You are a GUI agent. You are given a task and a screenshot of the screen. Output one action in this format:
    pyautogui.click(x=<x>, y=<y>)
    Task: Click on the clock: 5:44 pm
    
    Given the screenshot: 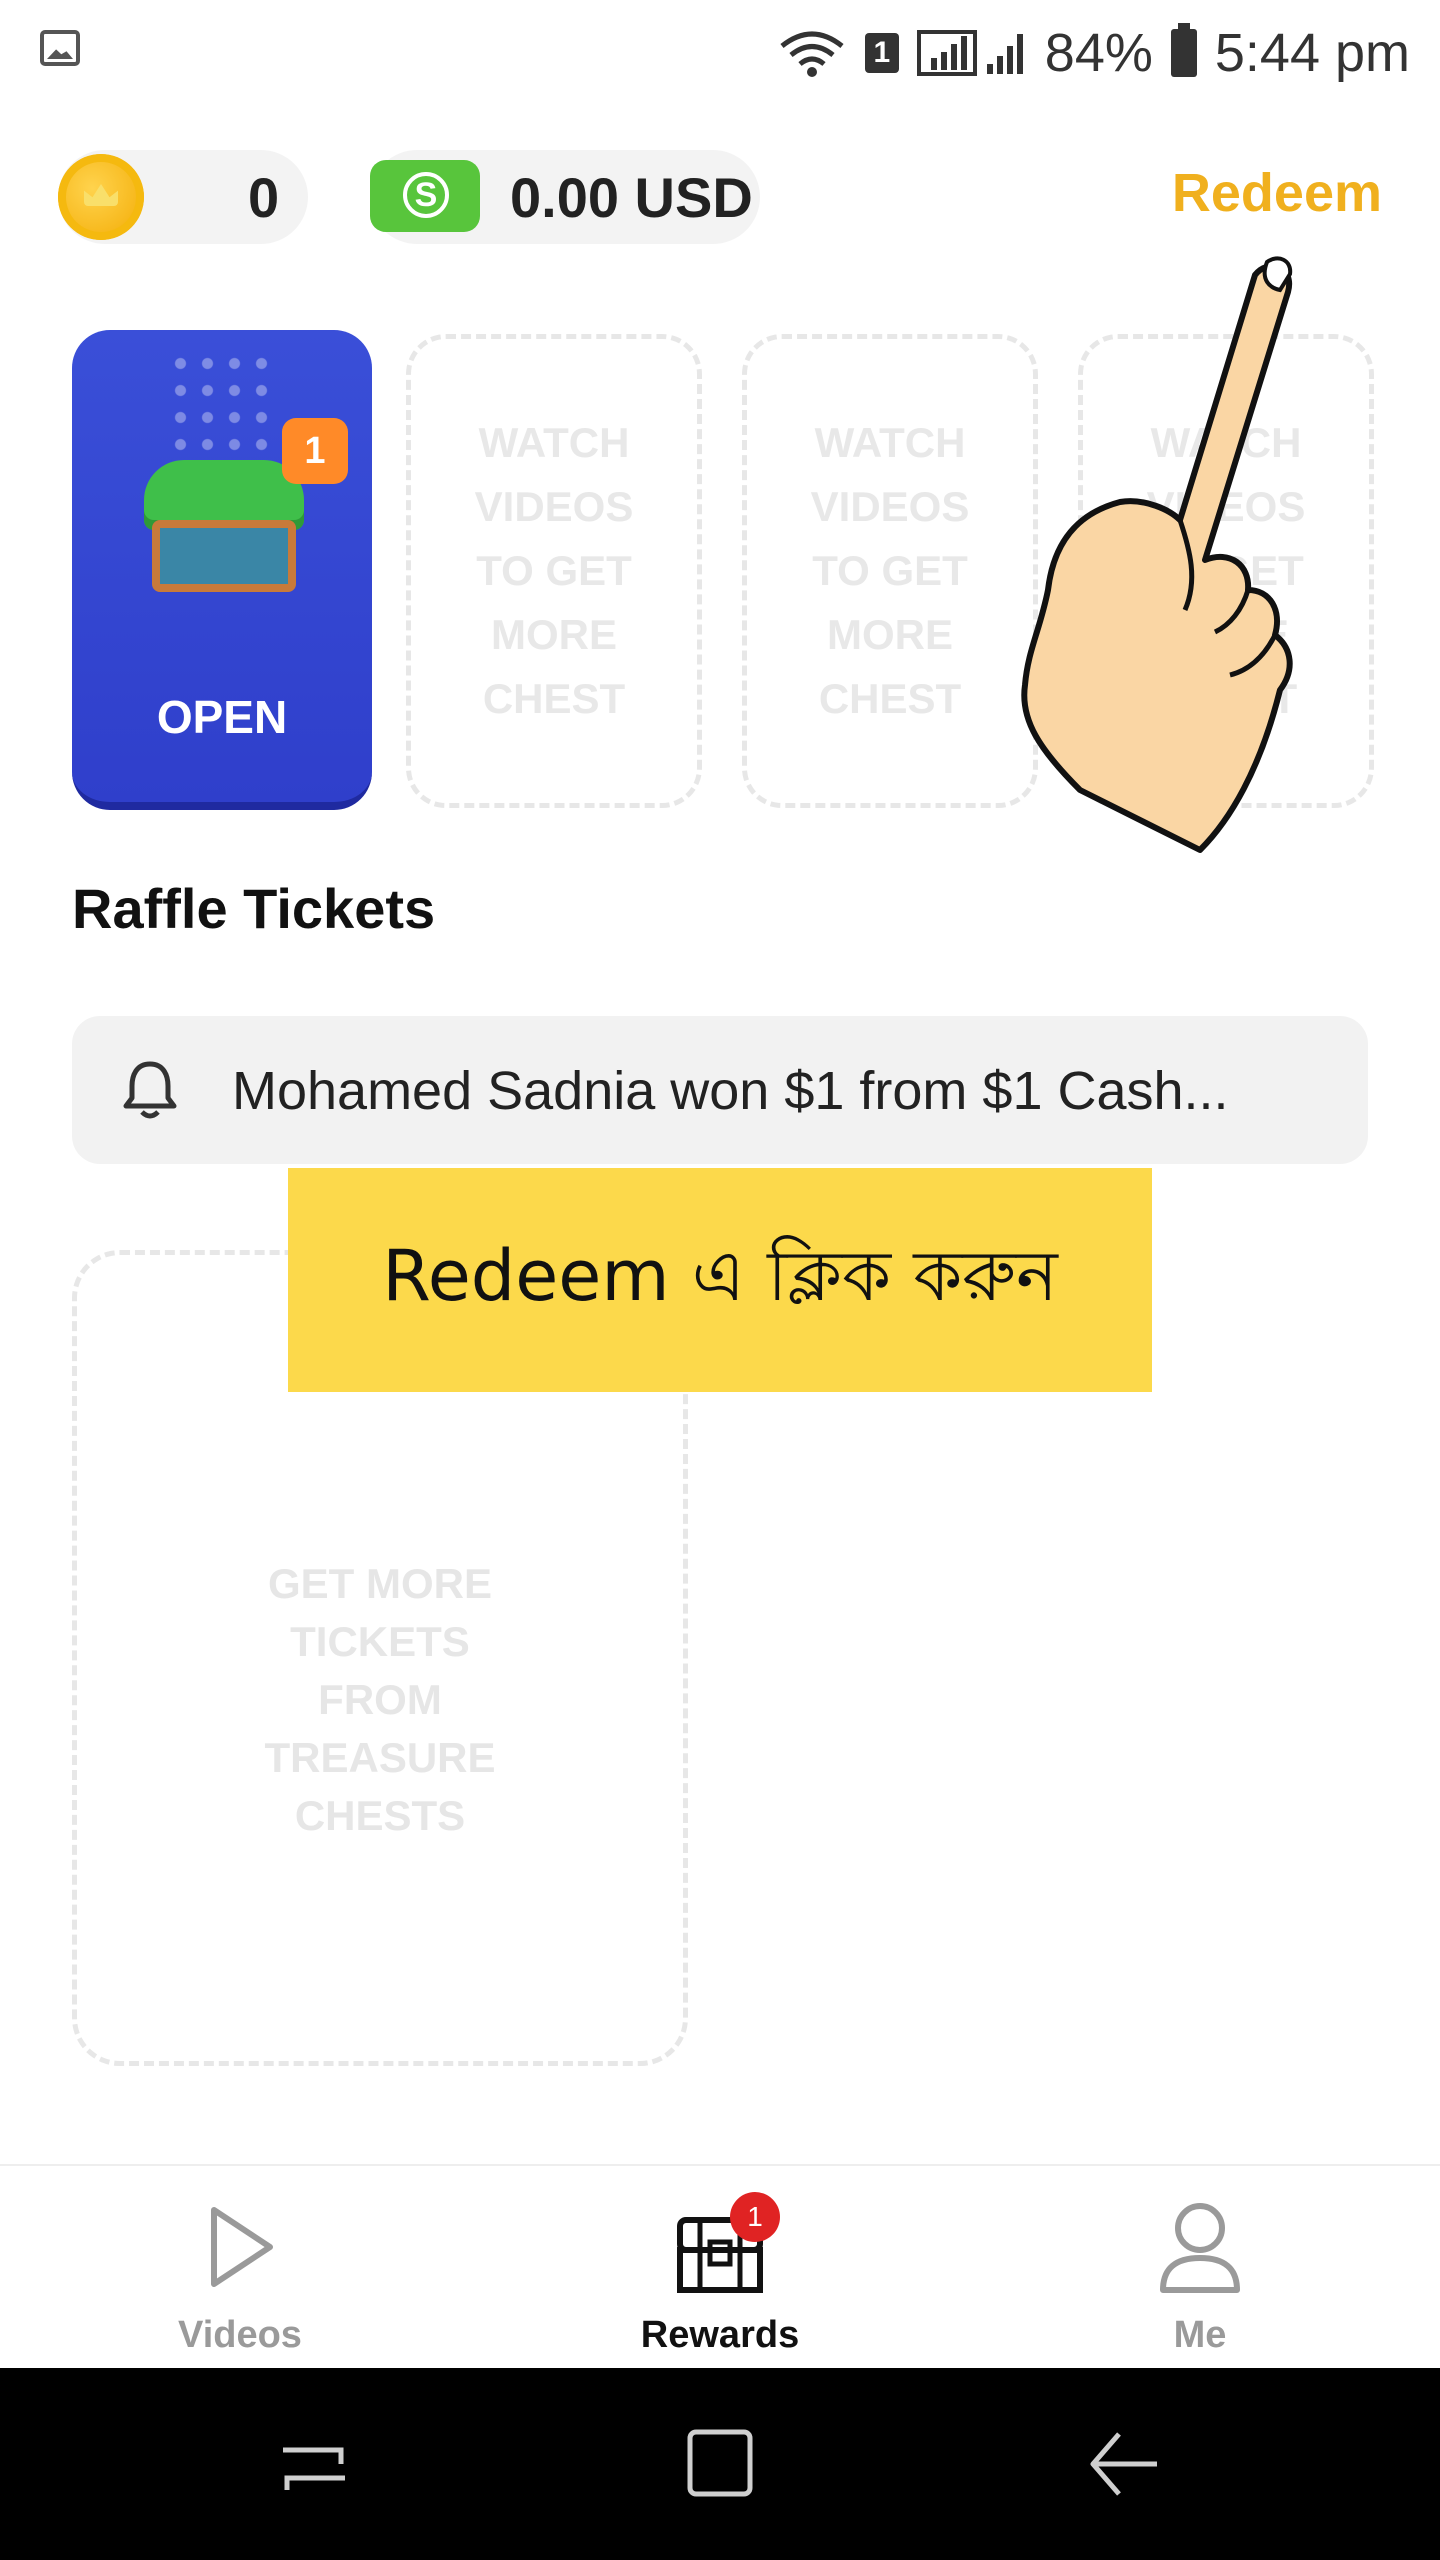 What is the action you would take?
    pyautogui.click(x=1312, y=53)
    